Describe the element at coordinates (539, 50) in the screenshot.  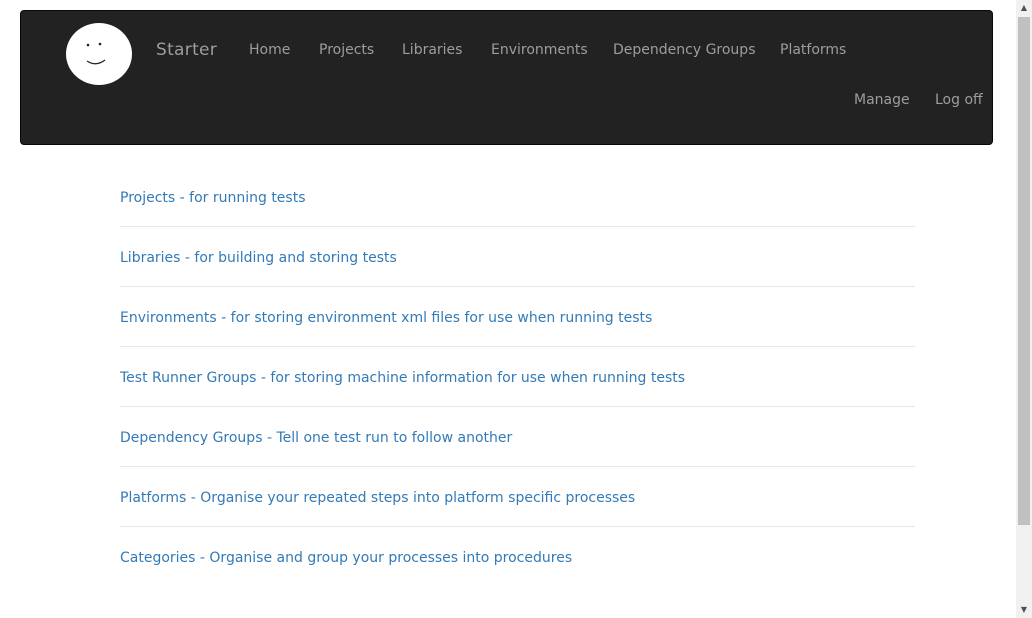
I see `nav-environments: Environments` at that location.